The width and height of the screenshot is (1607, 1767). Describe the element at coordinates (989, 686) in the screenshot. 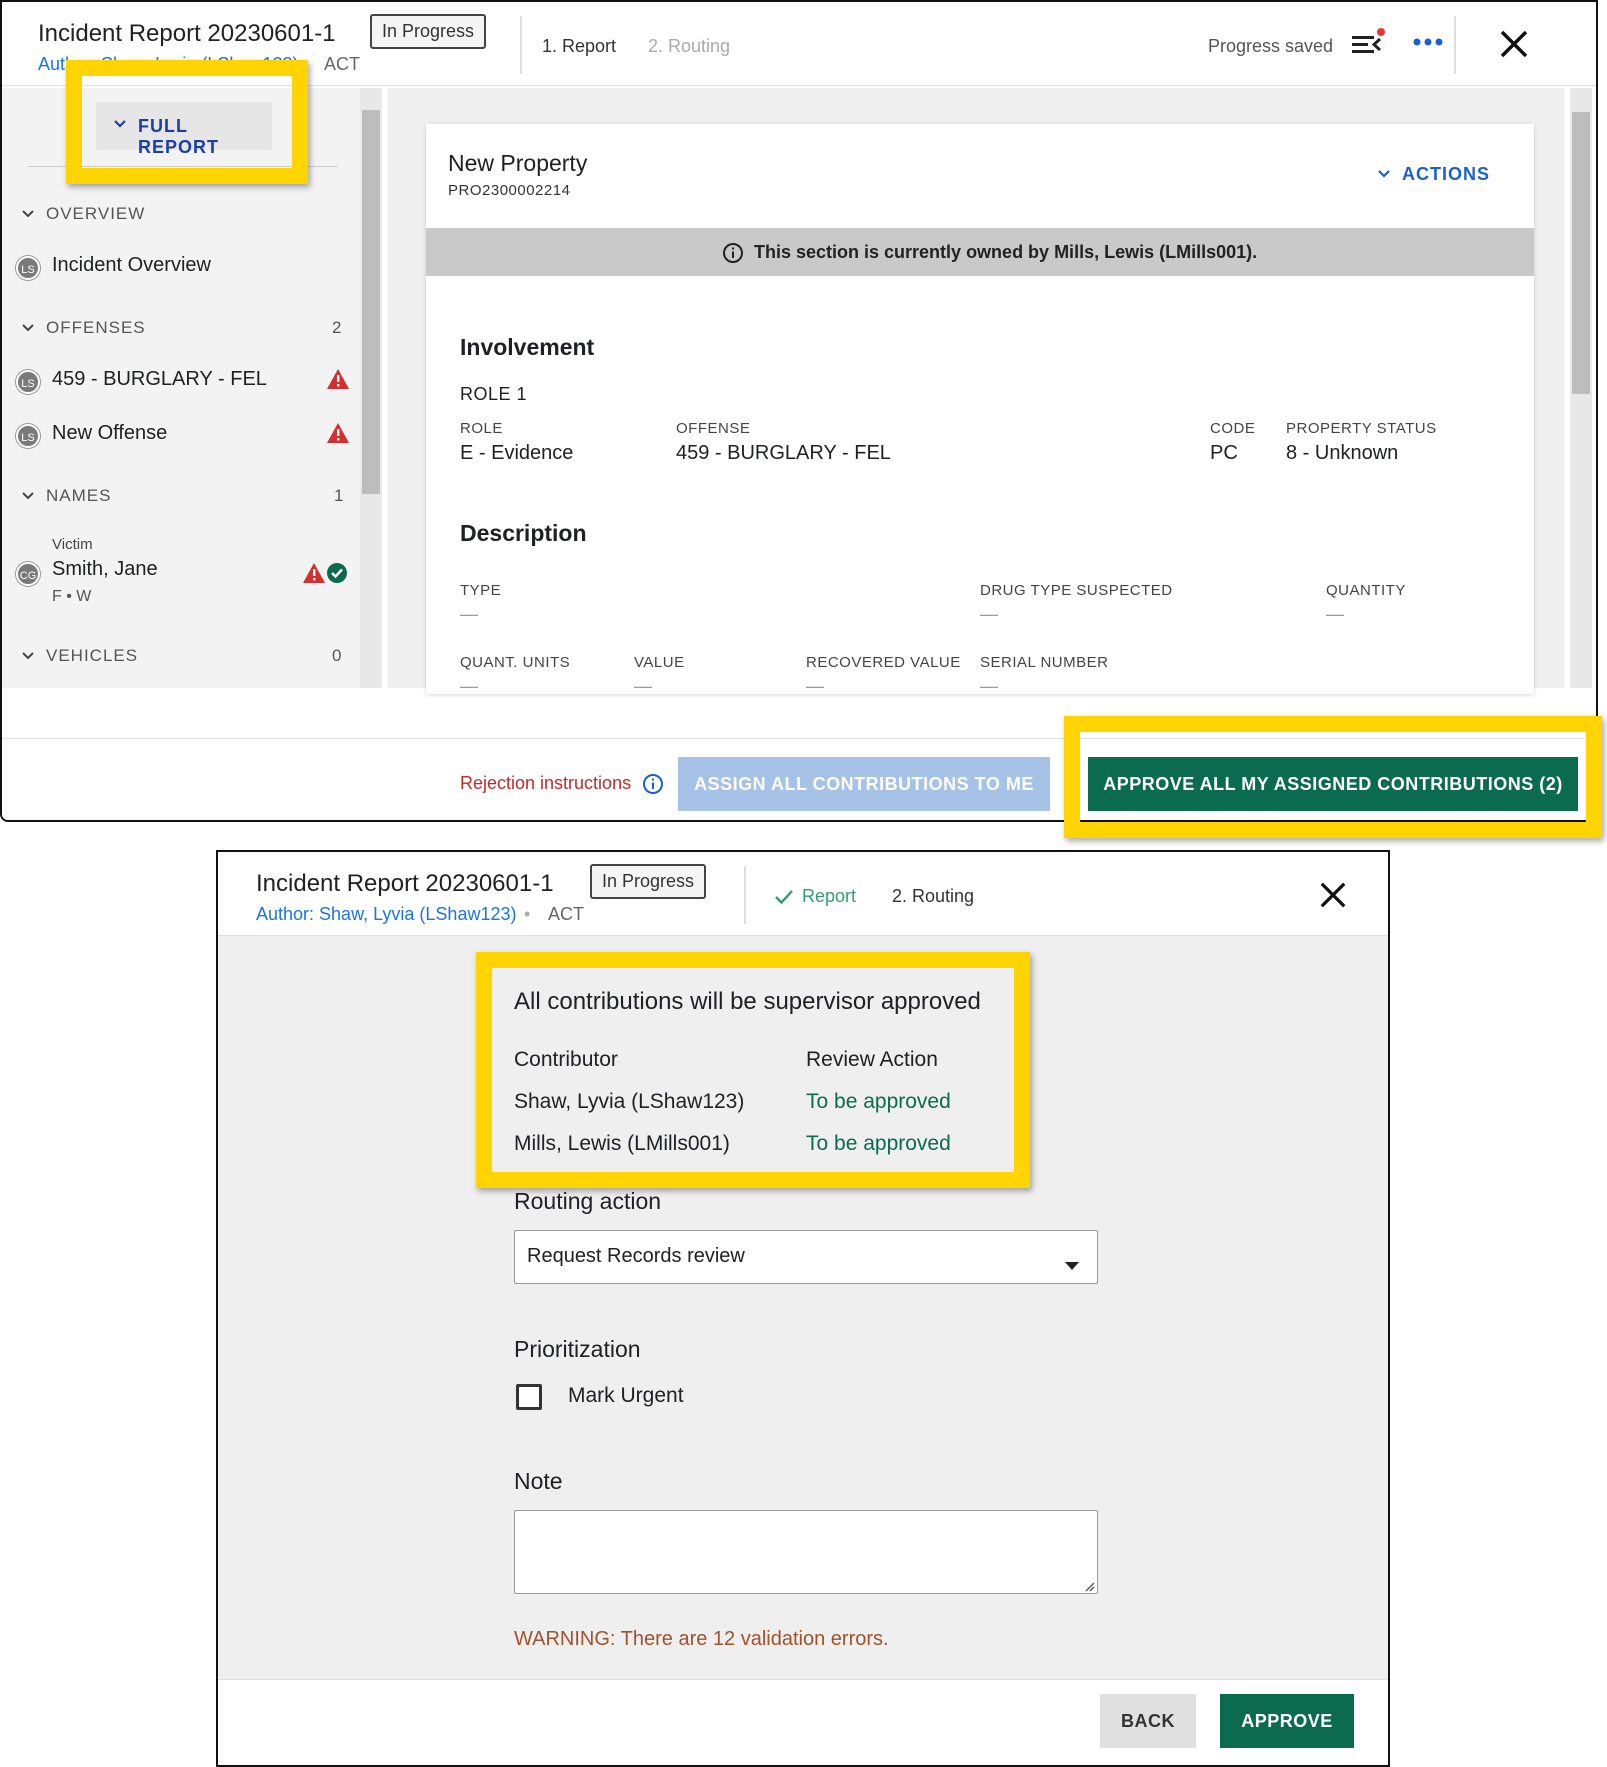

I see `field-value-serial-number: —` at that location.